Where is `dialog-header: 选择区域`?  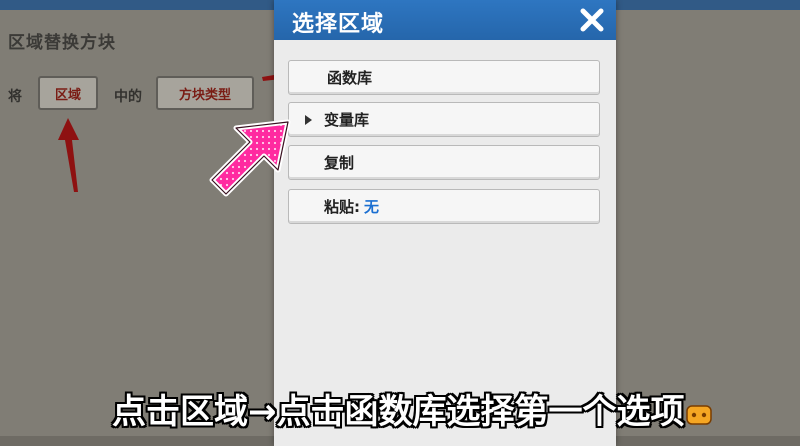 dialog-header: 选择区域 is located at coordinates (445, 20).